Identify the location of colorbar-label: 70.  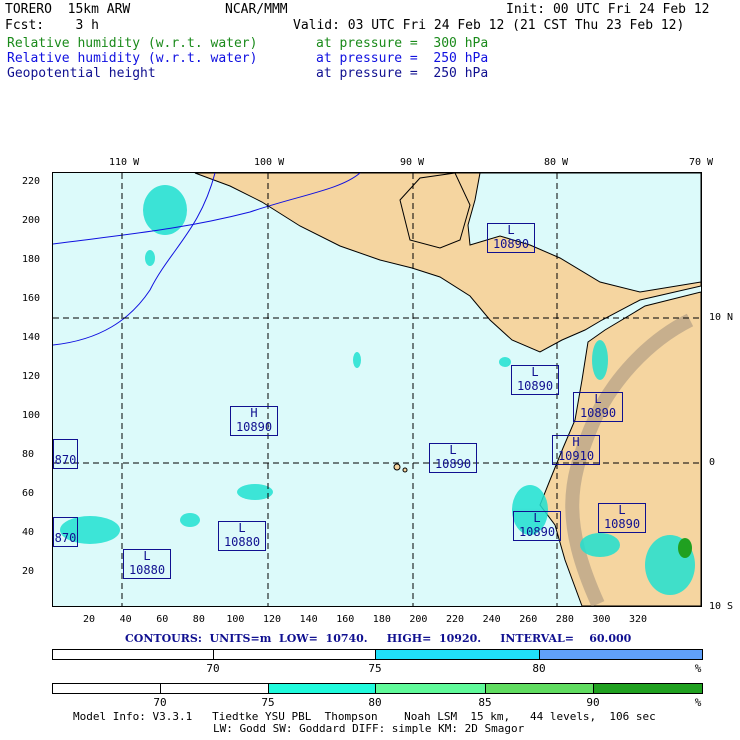
(213, 668).